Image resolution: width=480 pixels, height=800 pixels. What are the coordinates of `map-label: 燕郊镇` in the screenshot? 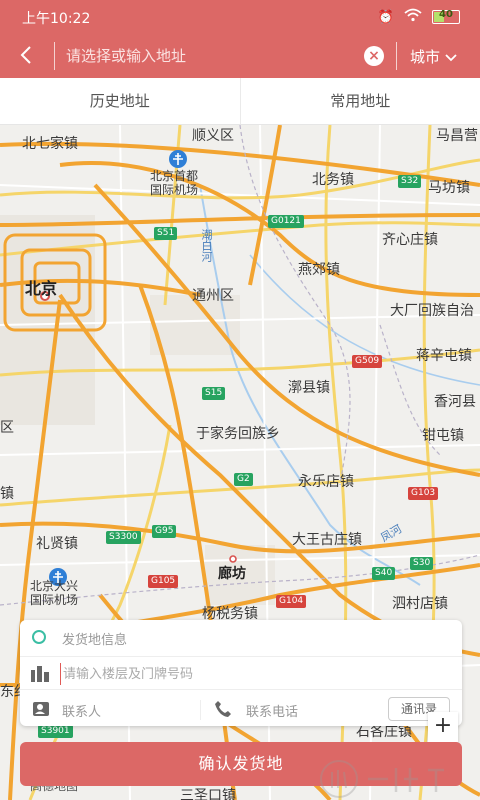 It's located at (319, 270).